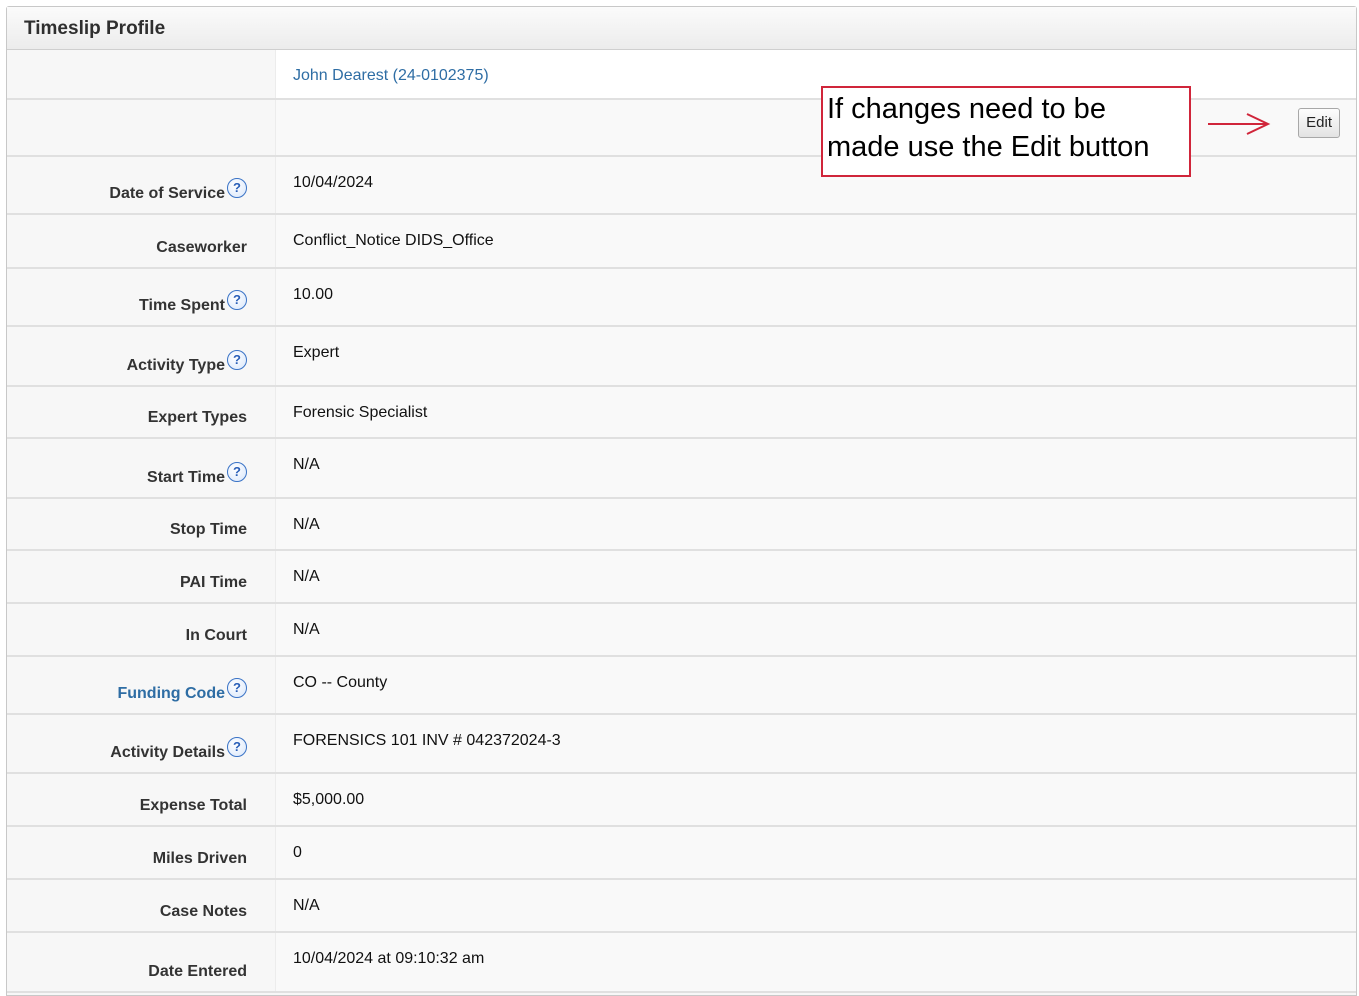 Image resolution: width=1359 pixels, height=996 pixels. I want to click on field-label-cell: Caseworker, so click(141, 241).